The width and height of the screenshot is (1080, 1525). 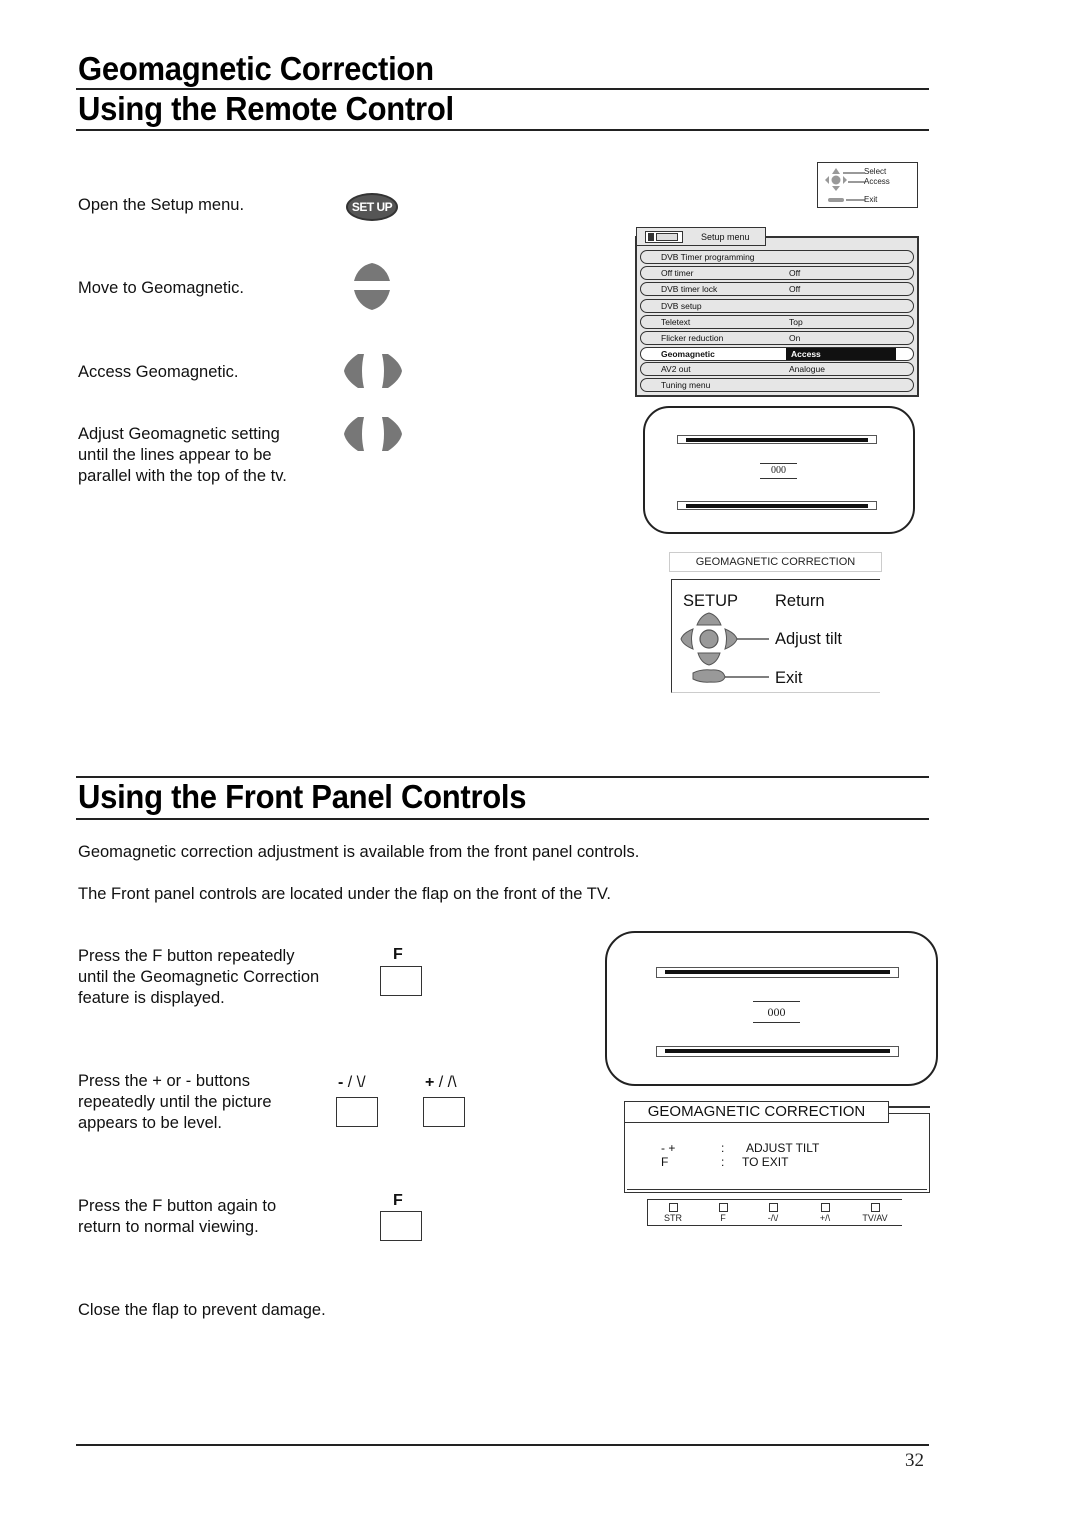 I want to click on setup-menu-item: Off timer Off, so click(x=777, y=273).